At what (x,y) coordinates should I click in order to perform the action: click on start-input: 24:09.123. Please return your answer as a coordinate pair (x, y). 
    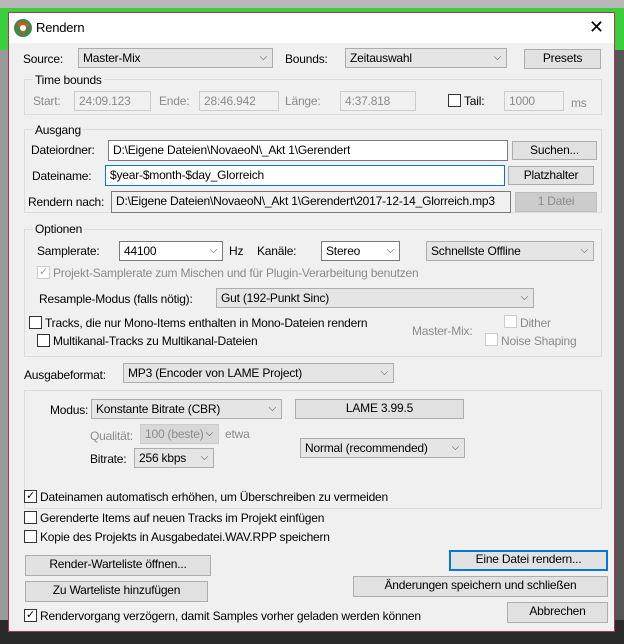
    Looking at the image, I should click on (112, 101).